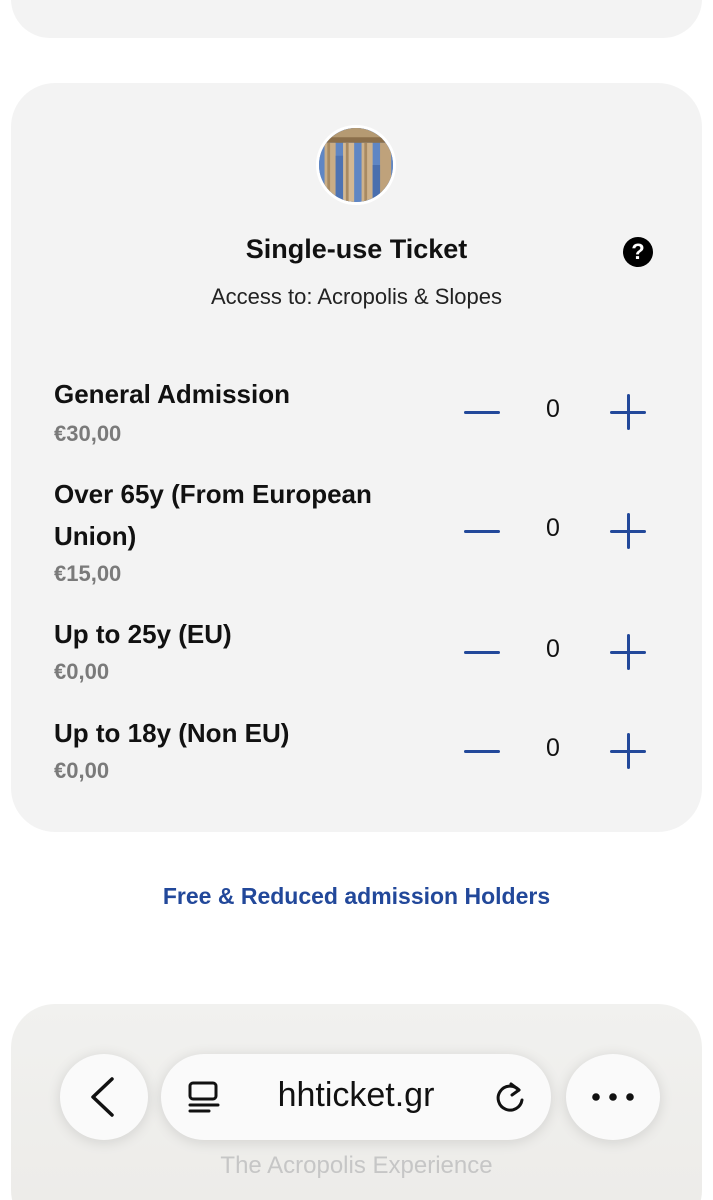  Describe the element at coordinates (356, 1165) in the screenshot. I see `footer-caption: The Acropolis Experience` at that location.